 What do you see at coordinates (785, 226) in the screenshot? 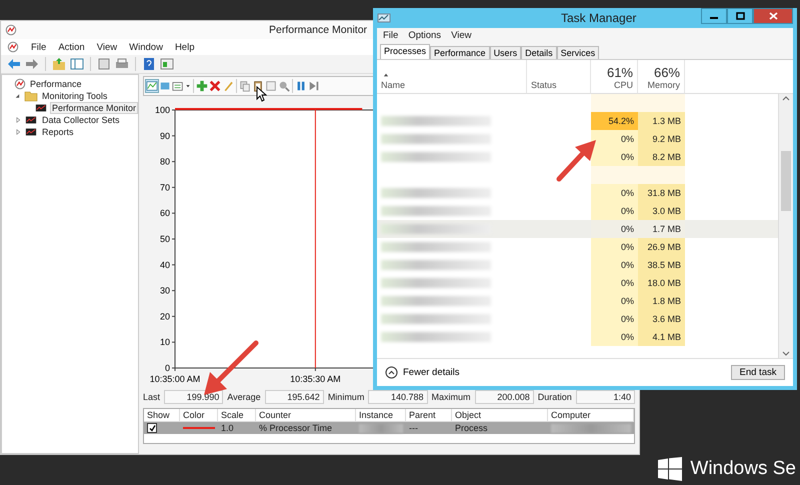
I see `scrollbar` at bounding box center [785, 226].